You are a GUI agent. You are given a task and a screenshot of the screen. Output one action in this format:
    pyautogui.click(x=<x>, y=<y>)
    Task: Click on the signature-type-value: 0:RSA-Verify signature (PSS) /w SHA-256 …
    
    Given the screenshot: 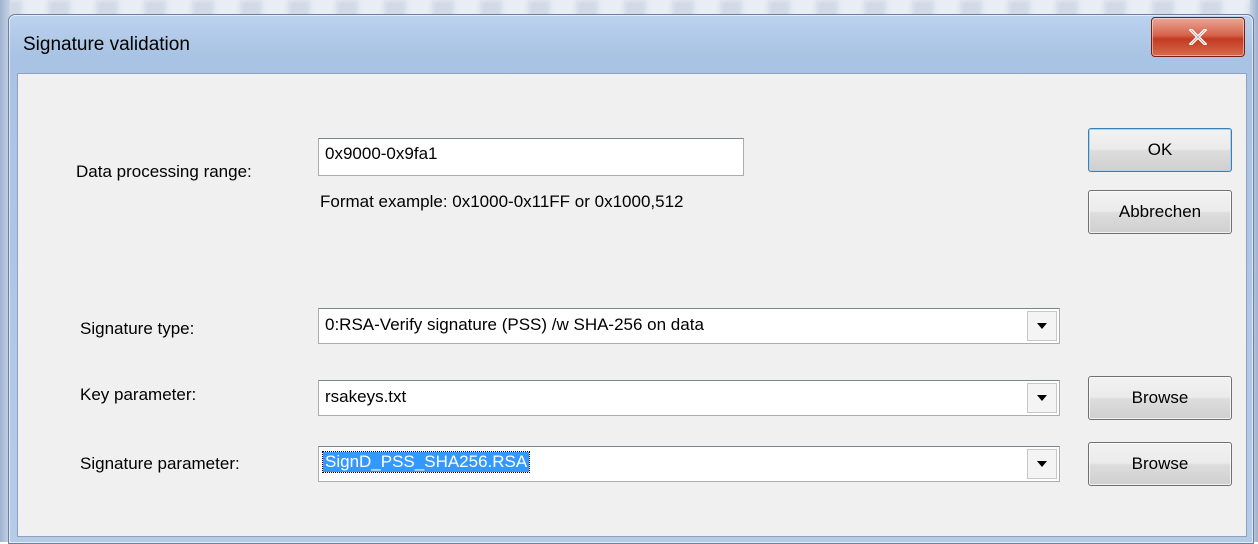 What is the action you would take?
    pyautogui.click(x=514, y=324)
    